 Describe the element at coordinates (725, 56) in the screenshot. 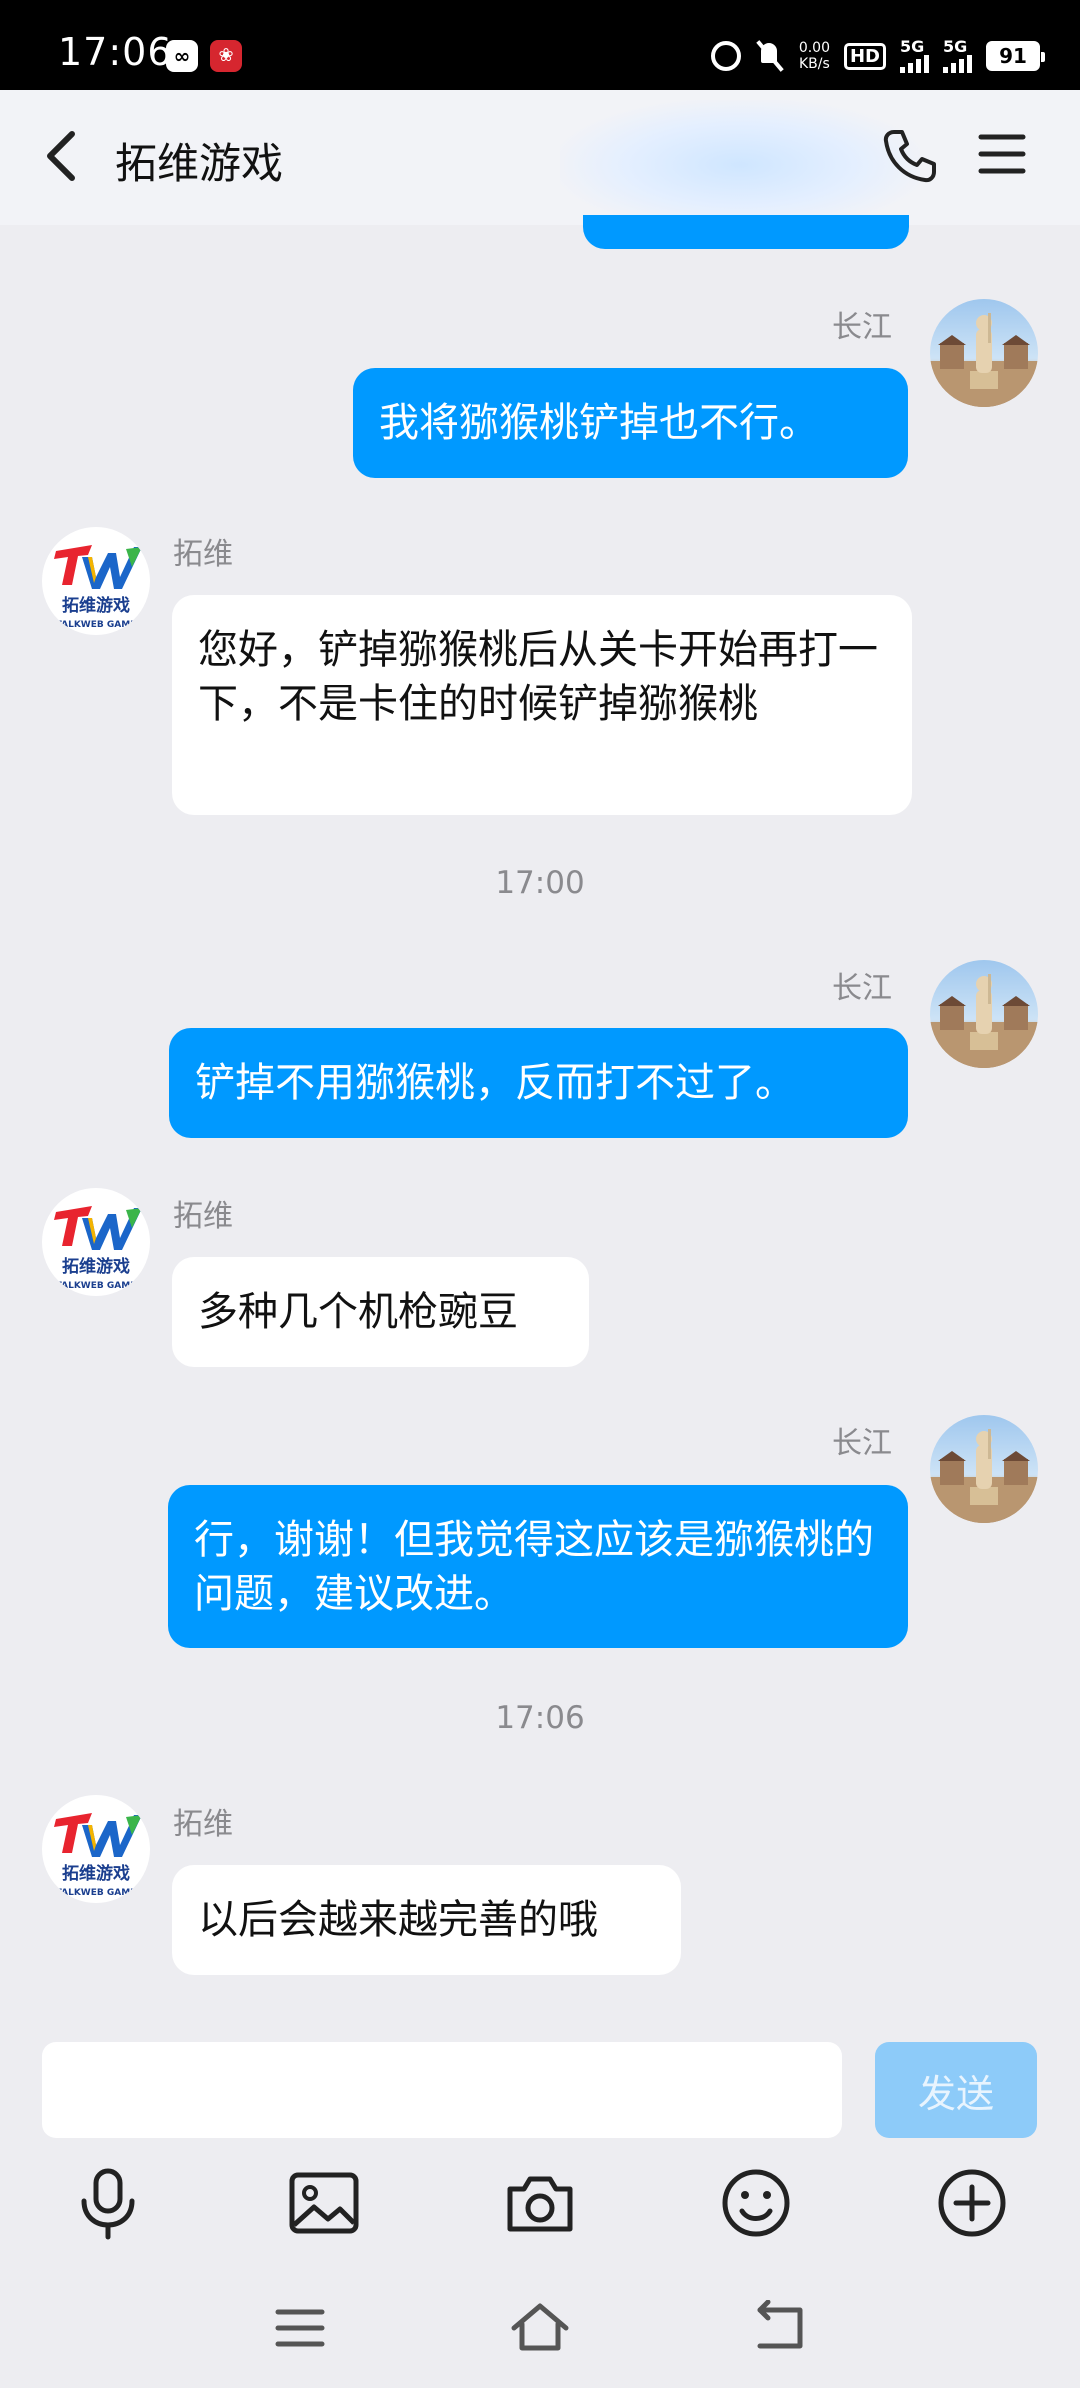

I see `alarm-icon` at that location.